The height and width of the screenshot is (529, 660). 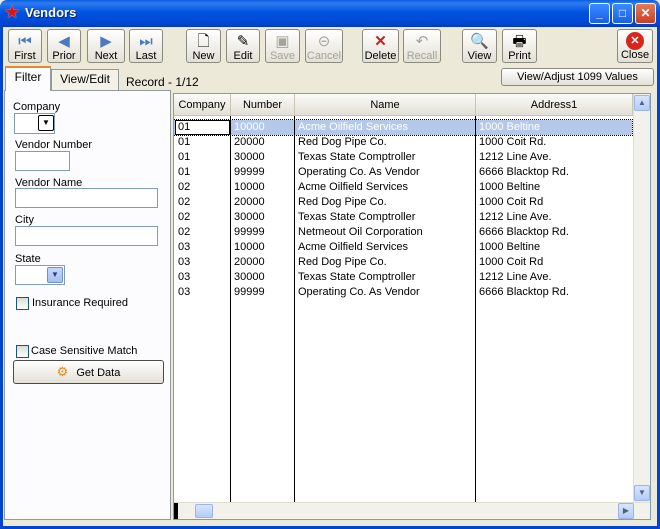 I want to click on gear-icon: ⚙, so click(x=62, y=371).